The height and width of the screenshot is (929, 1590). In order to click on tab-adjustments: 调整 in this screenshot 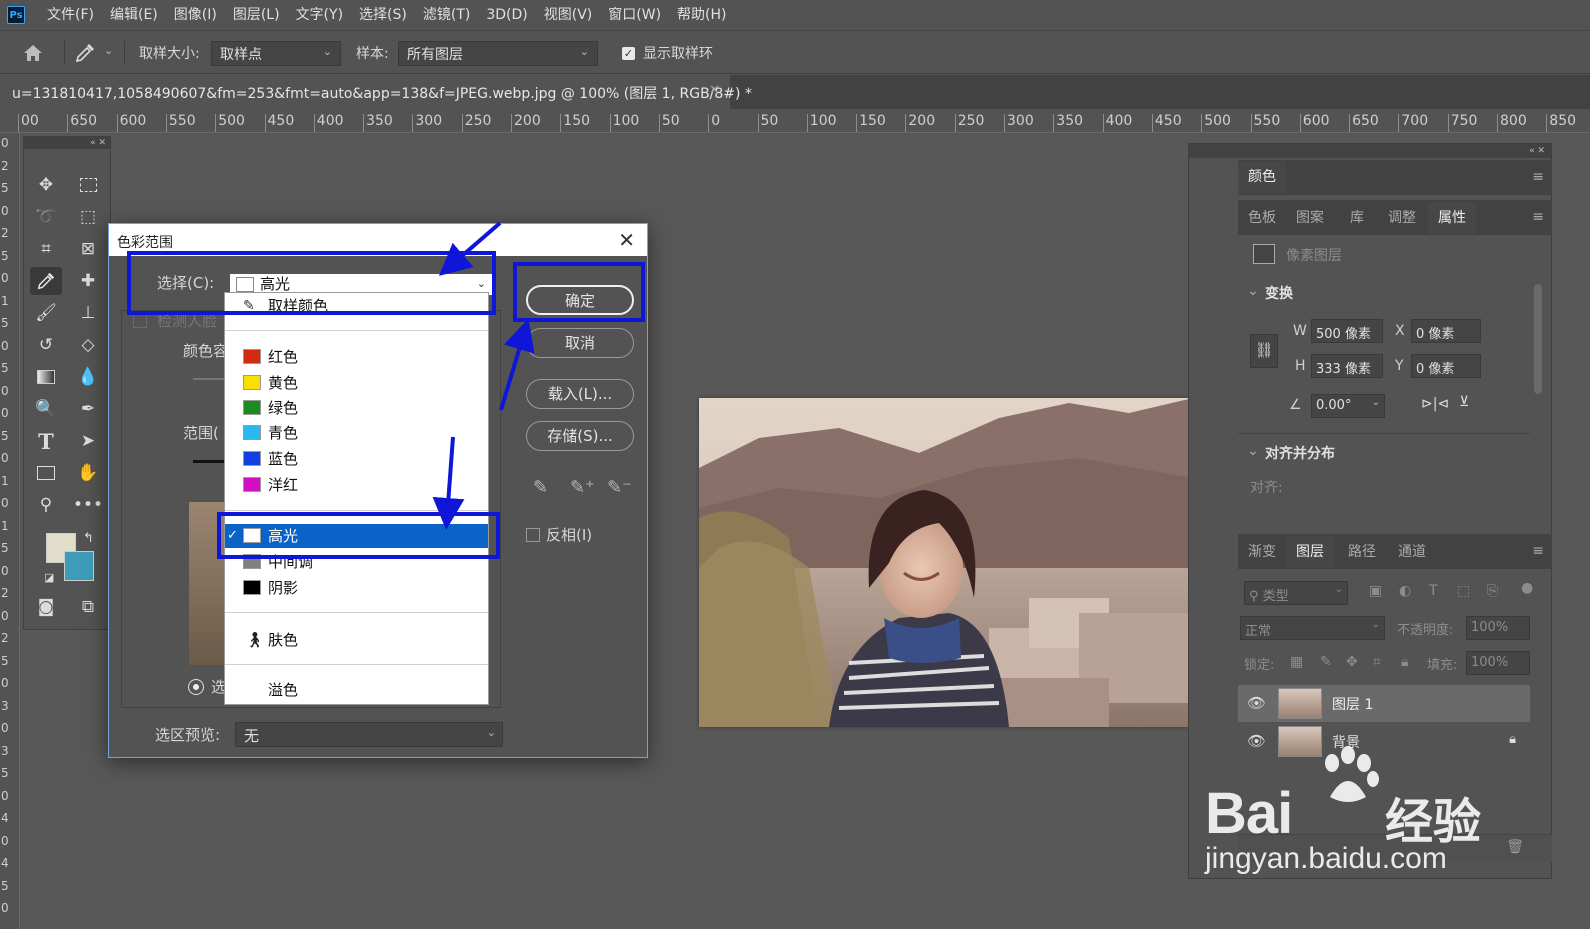, I will do `click(1402, 218)`.